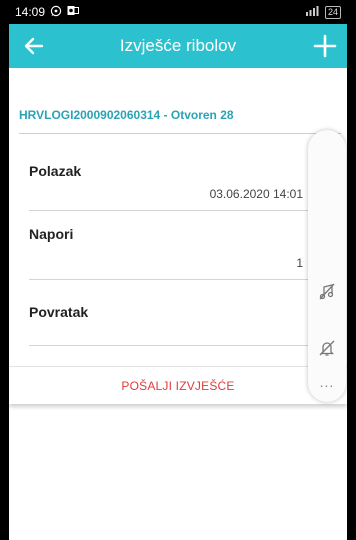  I want to click on whatsapp-icon, so click(56, 12).